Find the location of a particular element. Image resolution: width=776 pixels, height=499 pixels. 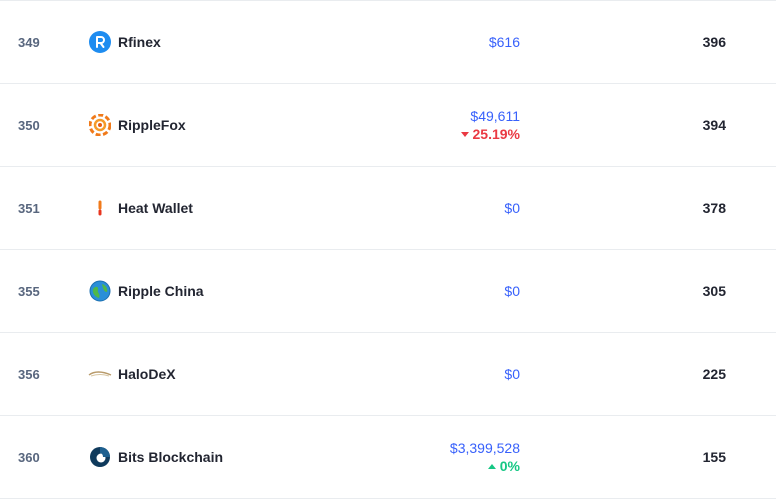

volume-cell: $3,399,528 0% is located at coordinates (485, 457).